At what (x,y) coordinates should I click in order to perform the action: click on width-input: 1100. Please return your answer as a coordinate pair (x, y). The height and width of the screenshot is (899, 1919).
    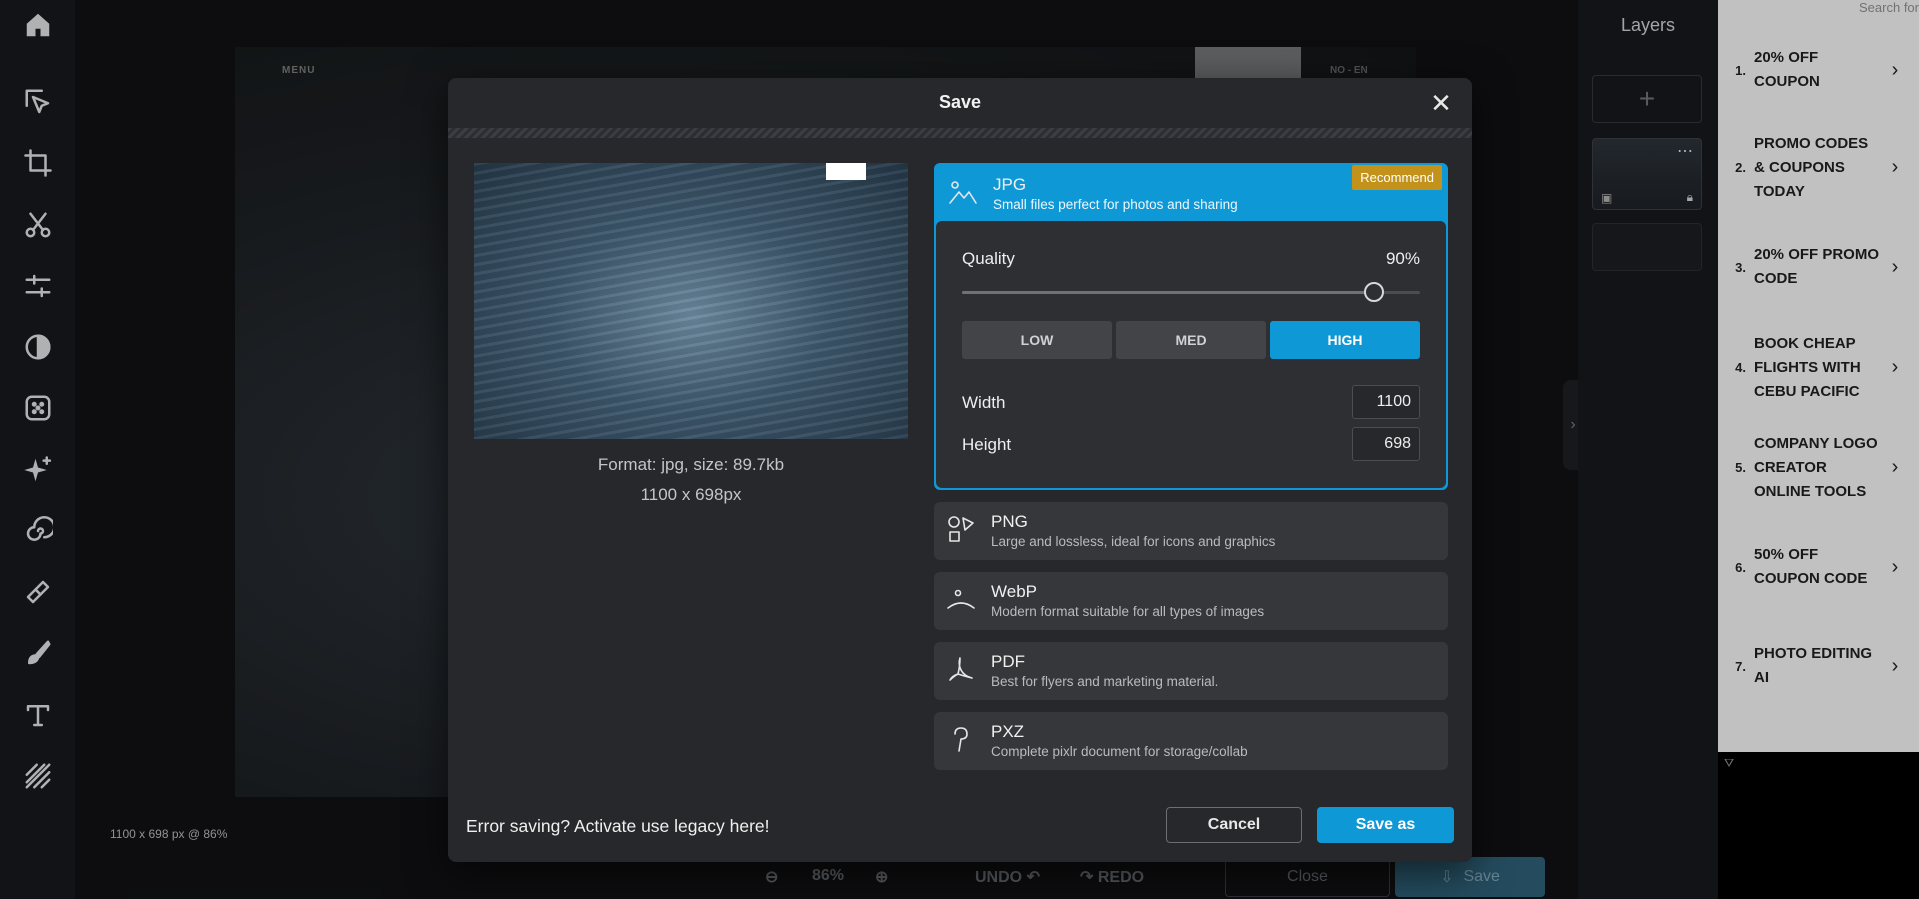
    Looking at the image, I should click on (1386, 402).